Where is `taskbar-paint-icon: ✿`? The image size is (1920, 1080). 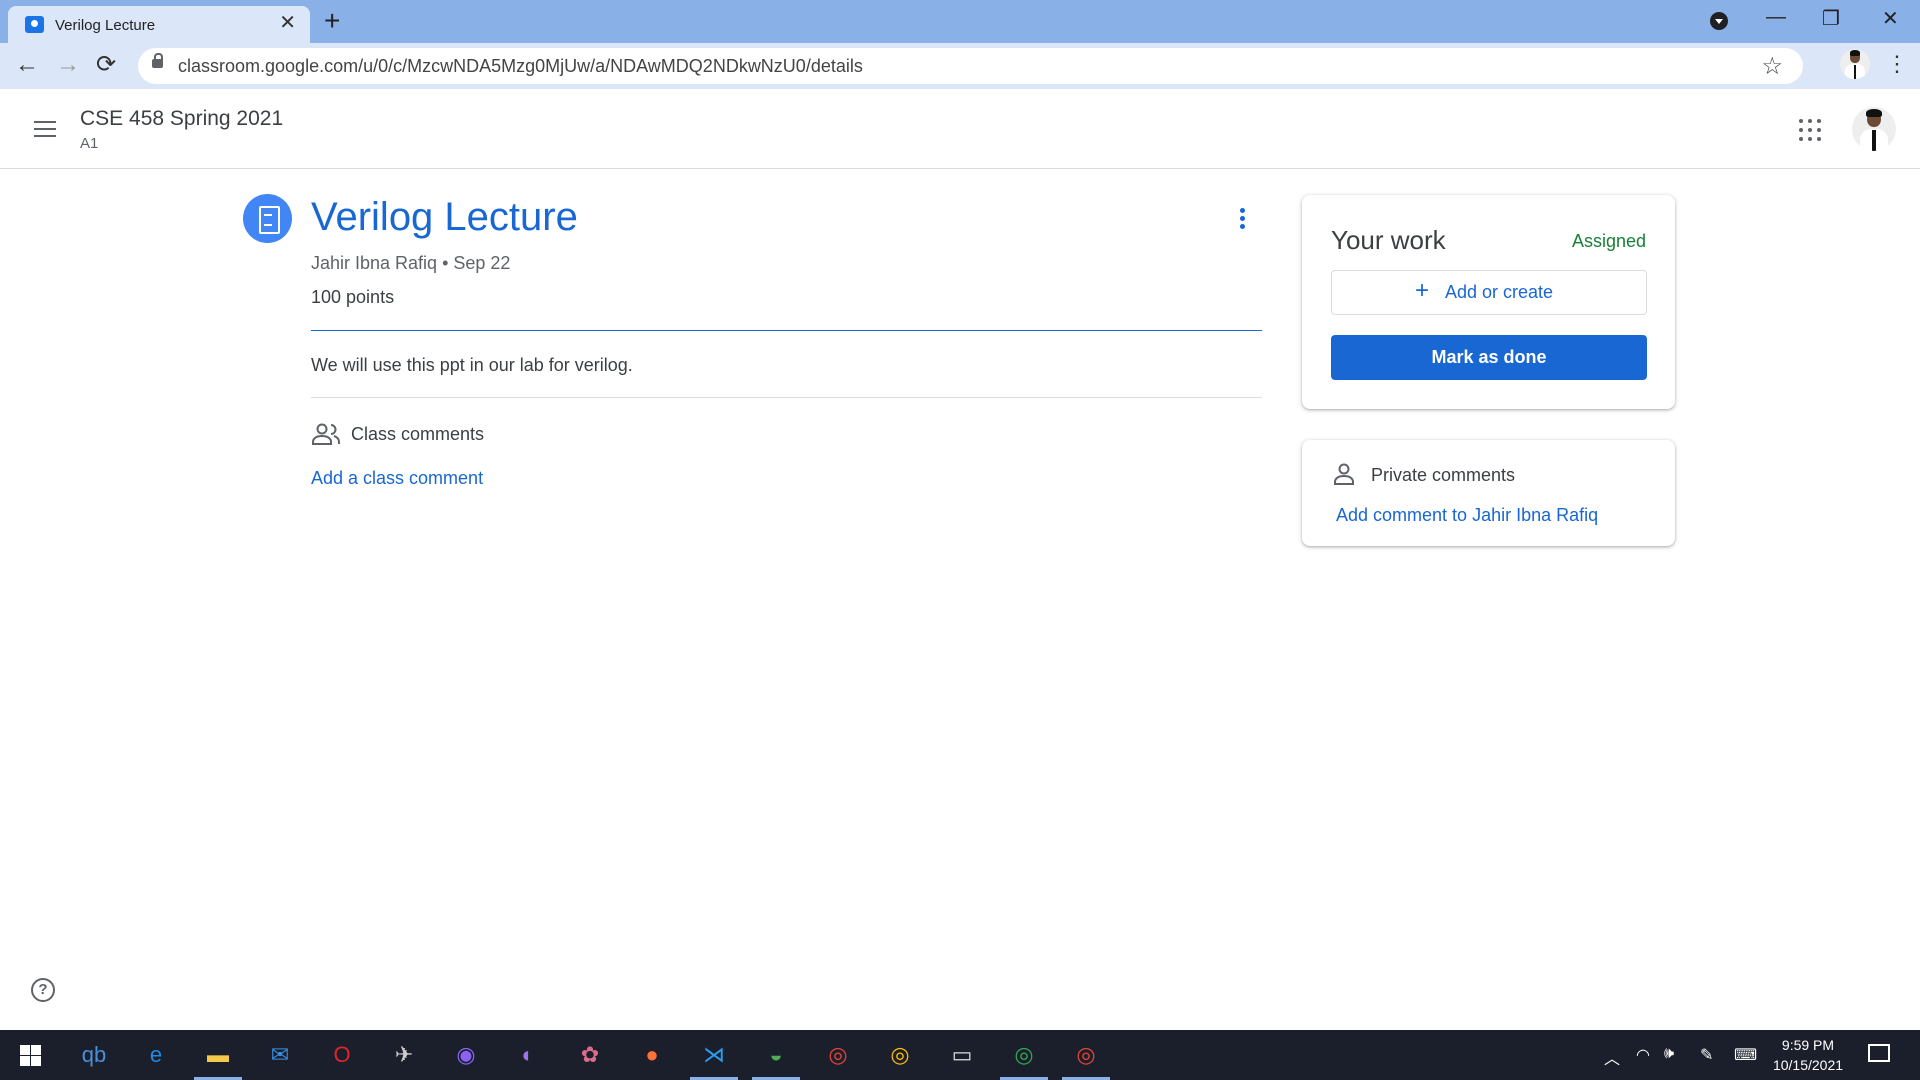 taskbar-paint-icon: ✿ is located at coordinates (590, 1055).